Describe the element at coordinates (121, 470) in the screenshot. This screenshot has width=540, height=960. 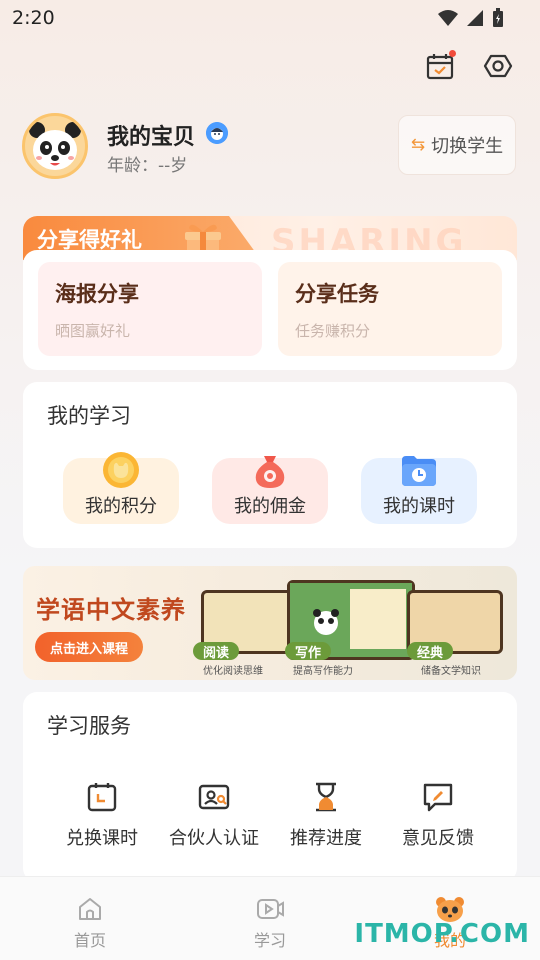
I see `coin-icon` at that location.